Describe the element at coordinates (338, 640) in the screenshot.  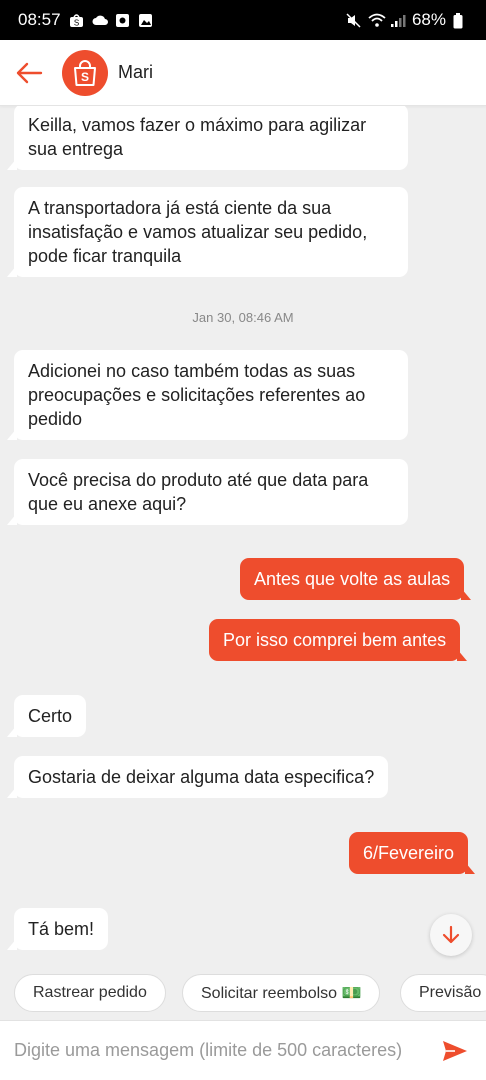
I see `message-user: Por isso comprei bem antes` at that location.